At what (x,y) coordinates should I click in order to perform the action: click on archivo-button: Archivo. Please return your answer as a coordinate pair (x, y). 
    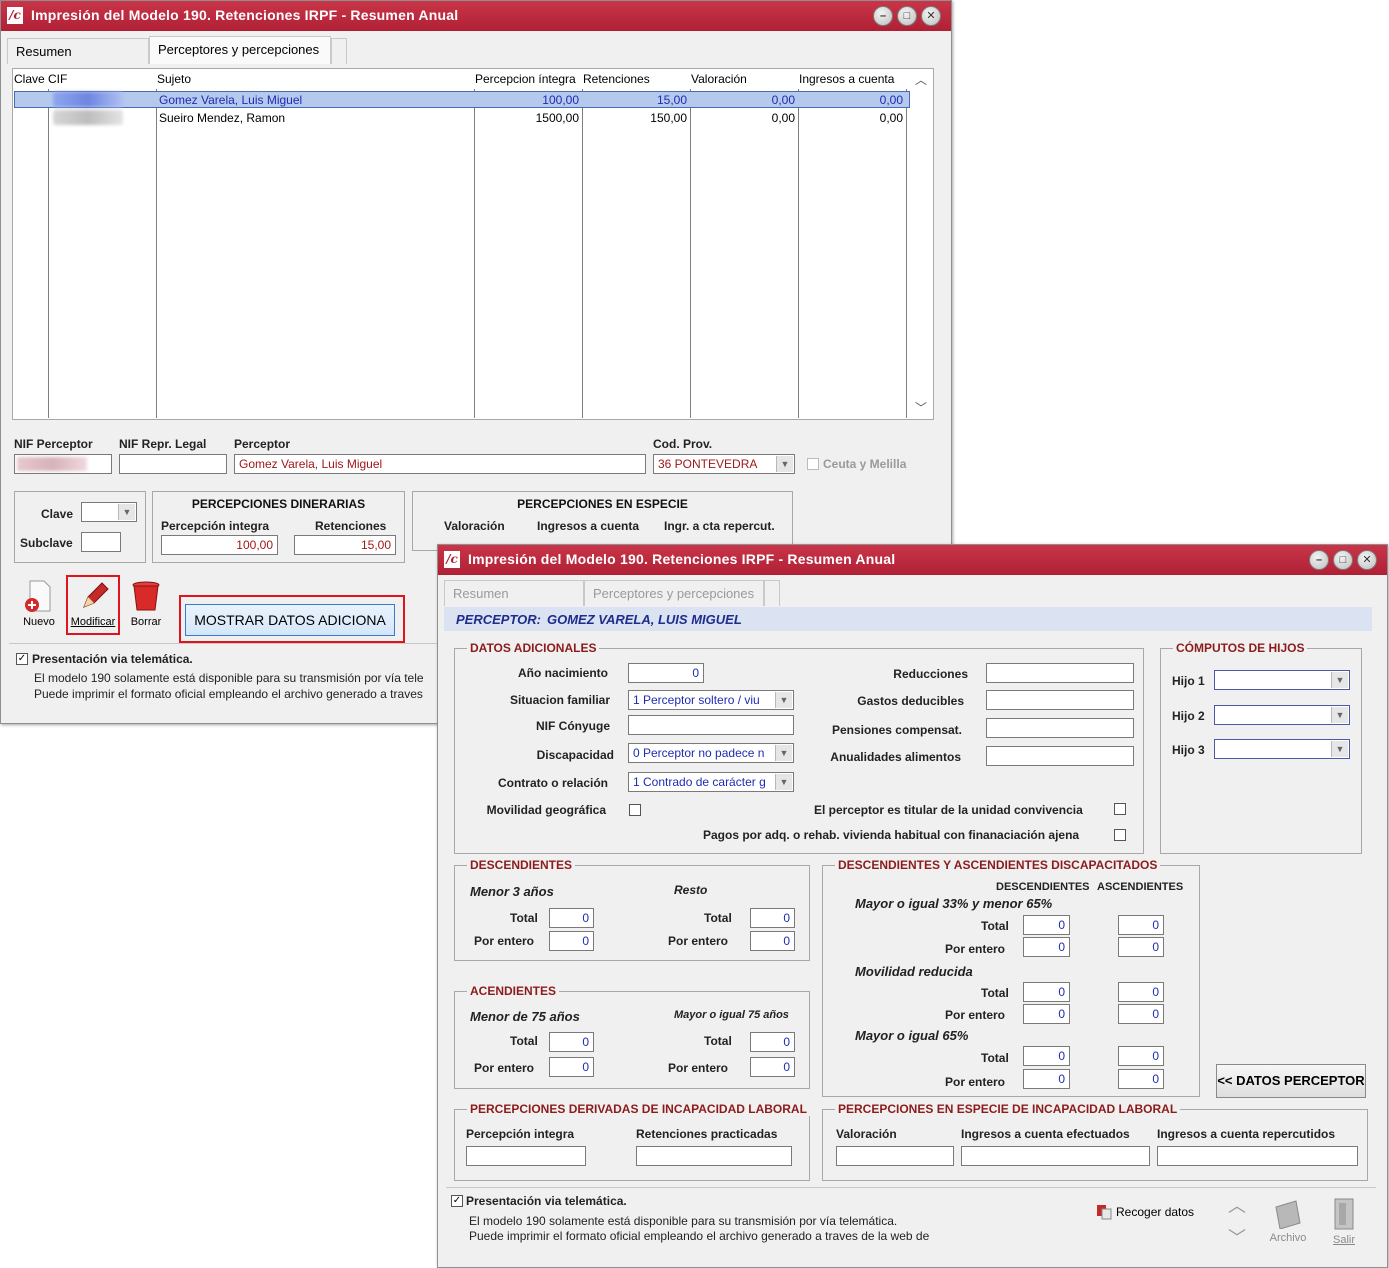
    Looking at the image, I should click on (1288, 1223).